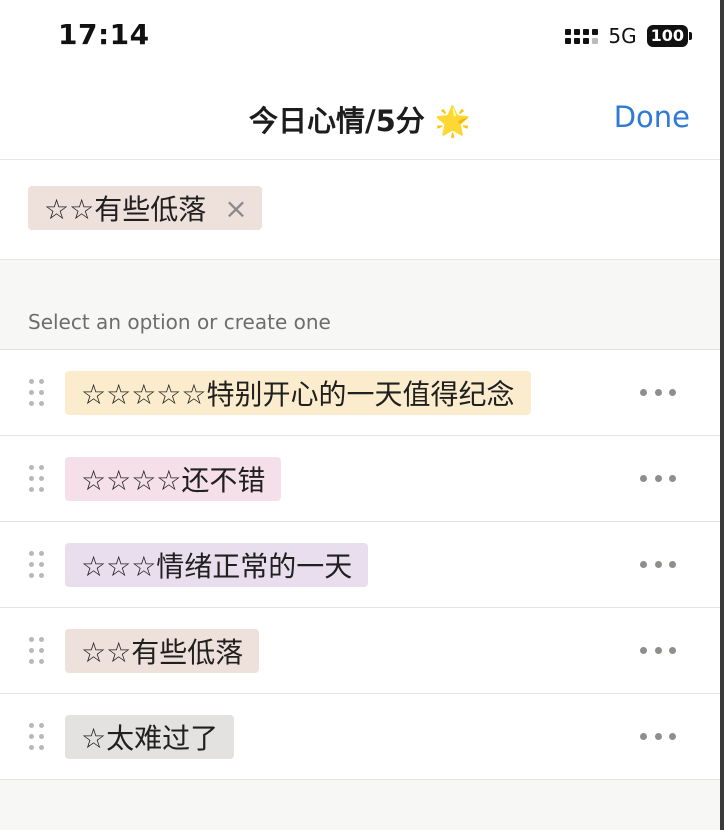  Describe the element at coordinates (150, 737) in the screenshot. I see `option-tag: ☆太难过了` at that location.